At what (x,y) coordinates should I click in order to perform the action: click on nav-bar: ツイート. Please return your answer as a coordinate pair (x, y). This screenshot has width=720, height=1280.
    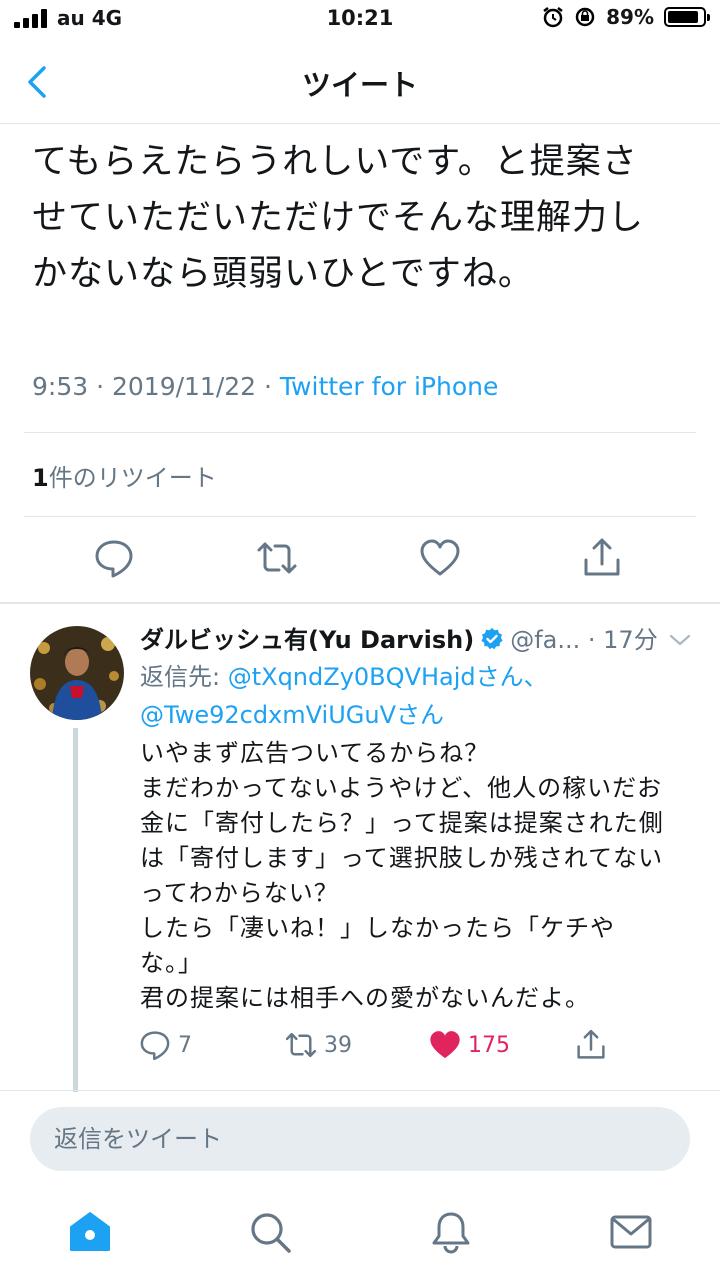
    Looking at the image, I should click on (360, 82).